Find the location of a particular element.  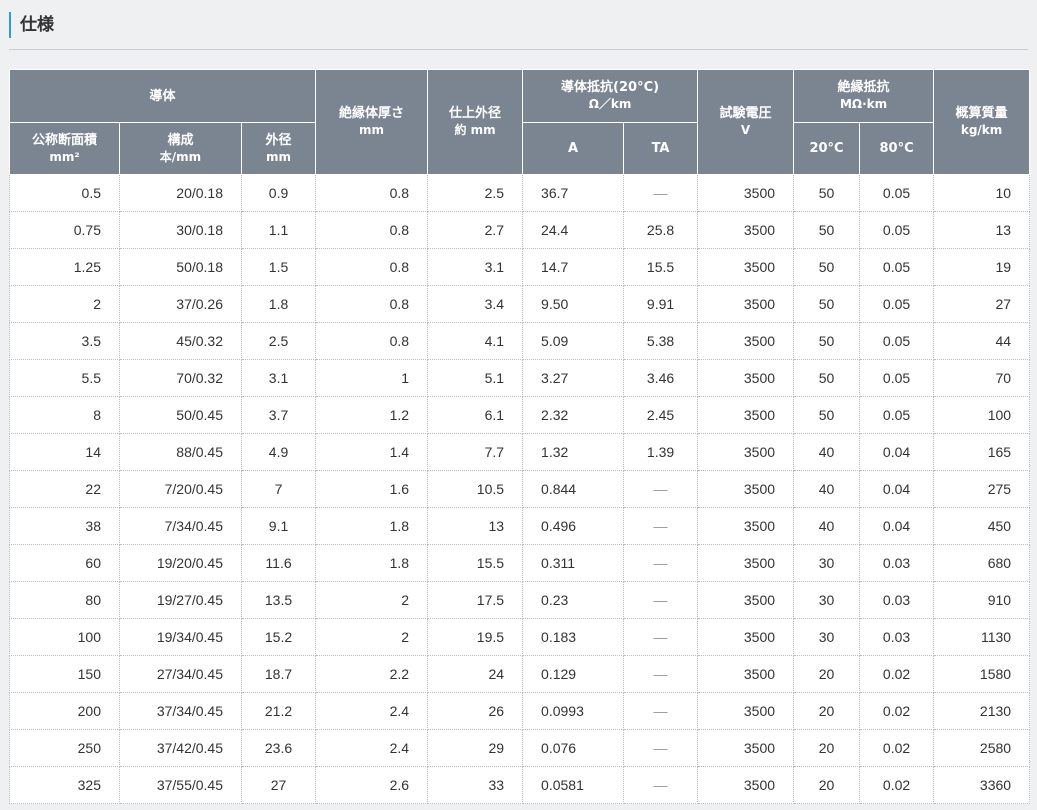

cell-resistance-a: 5.09 is located at coordinates (573, 341).